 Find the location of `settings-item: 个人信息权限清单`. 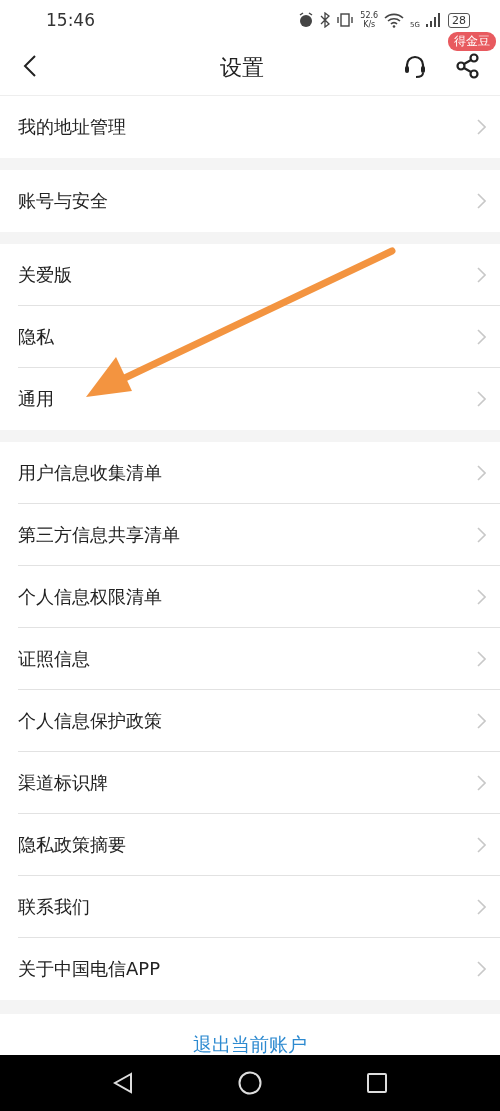

settings-item: 个人信息权限清单 is located at coordinates (259, 597).